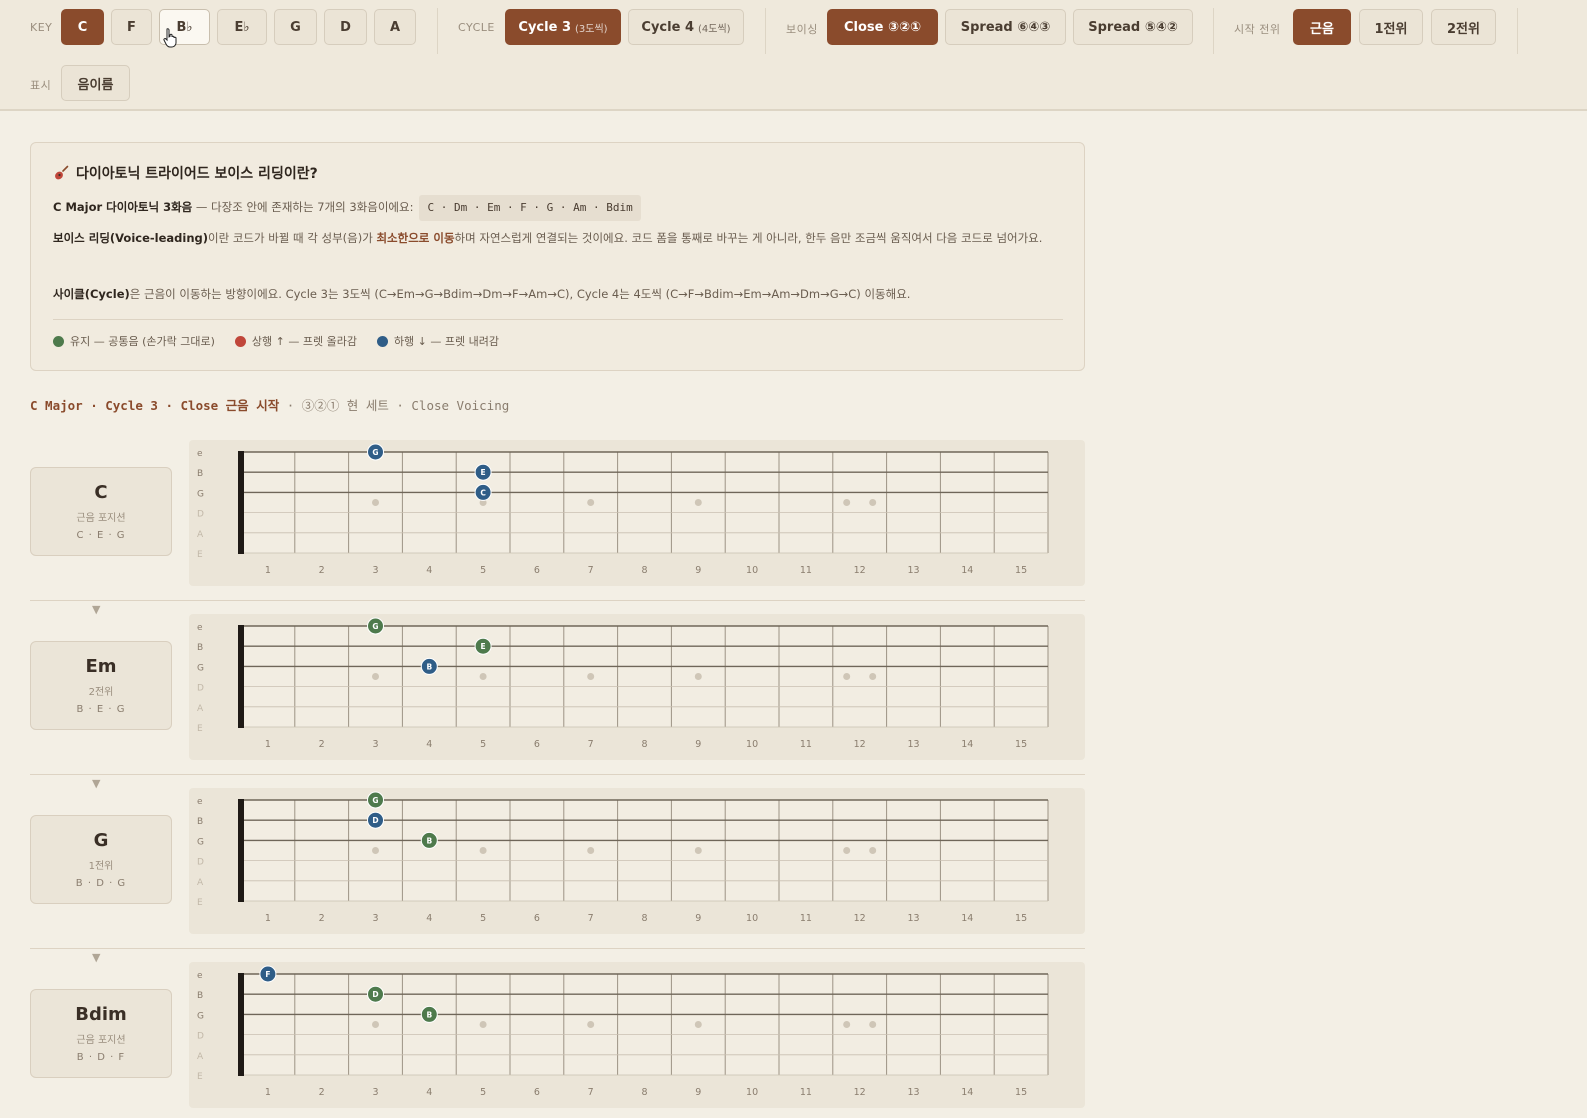  What do you see at coordinates (752, 1092) in the screenshot?
I see `fret-number: 10` at bounding box center [752, 1092].